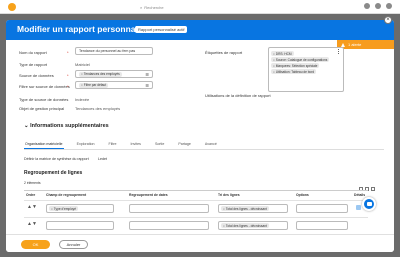  I want to click on tab-output: Sortie, so click(159, 145).